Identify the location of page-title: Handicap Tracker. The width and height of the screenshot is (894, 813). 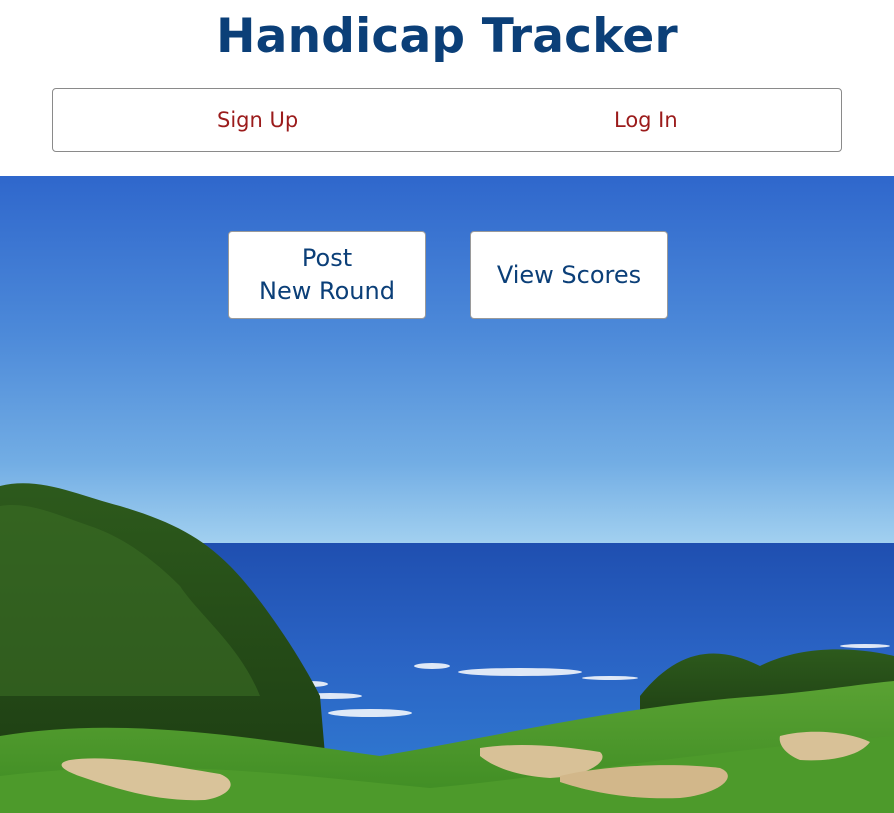
(447, 36).